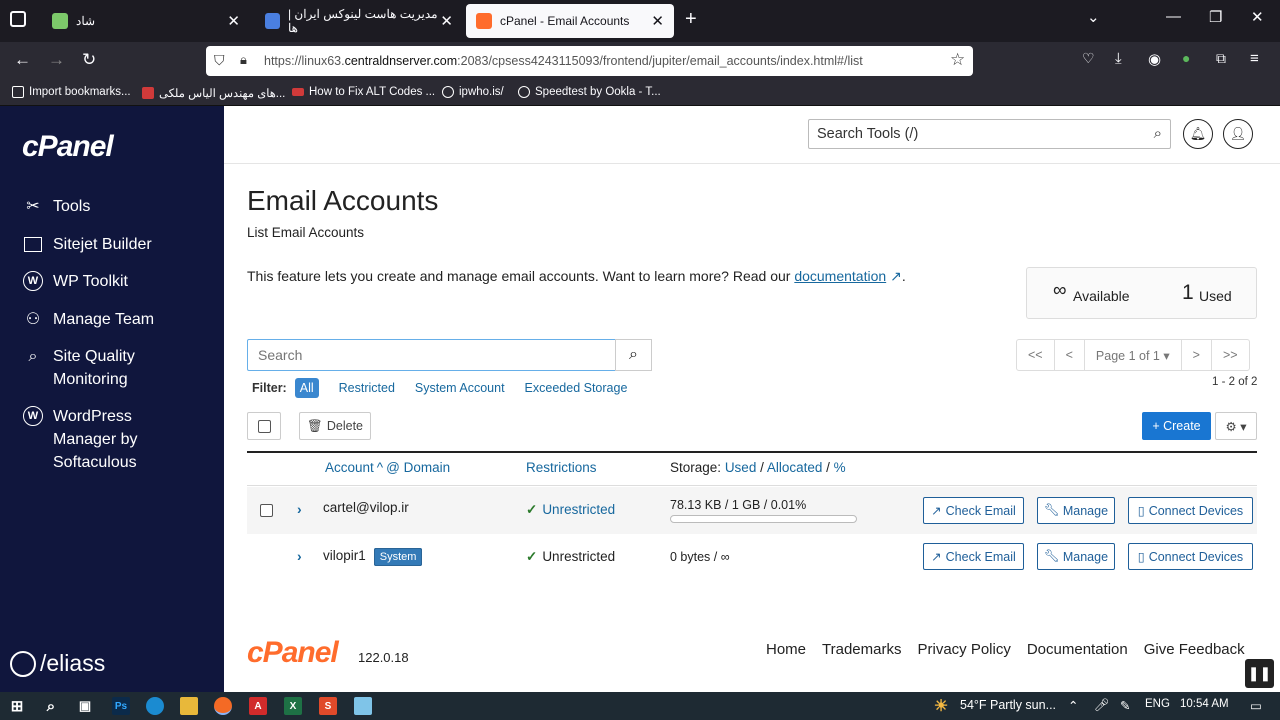  What do you see at coordinates (1256, 705) in the screenshot?
I see `notifications-icon: ▭` at bounding box center [1256, 705].